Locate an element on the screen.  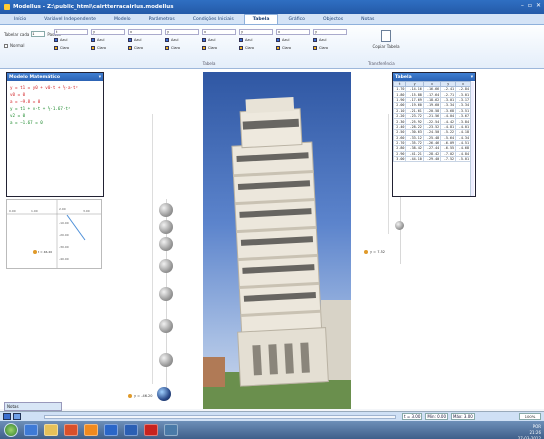
table-cell: -44.10 is located at coordinates (414, 159).